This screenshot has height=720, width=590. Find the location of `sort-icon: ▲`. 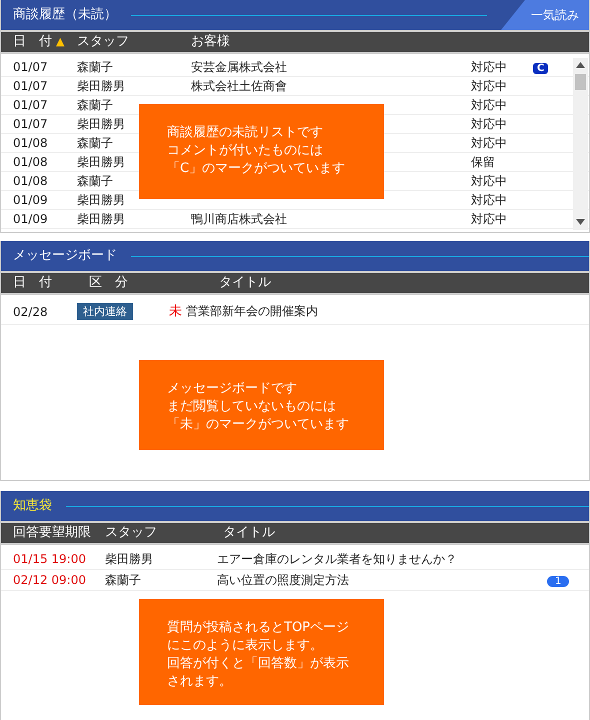

sort-icon: ▲ is located at coordinates (60, 41).